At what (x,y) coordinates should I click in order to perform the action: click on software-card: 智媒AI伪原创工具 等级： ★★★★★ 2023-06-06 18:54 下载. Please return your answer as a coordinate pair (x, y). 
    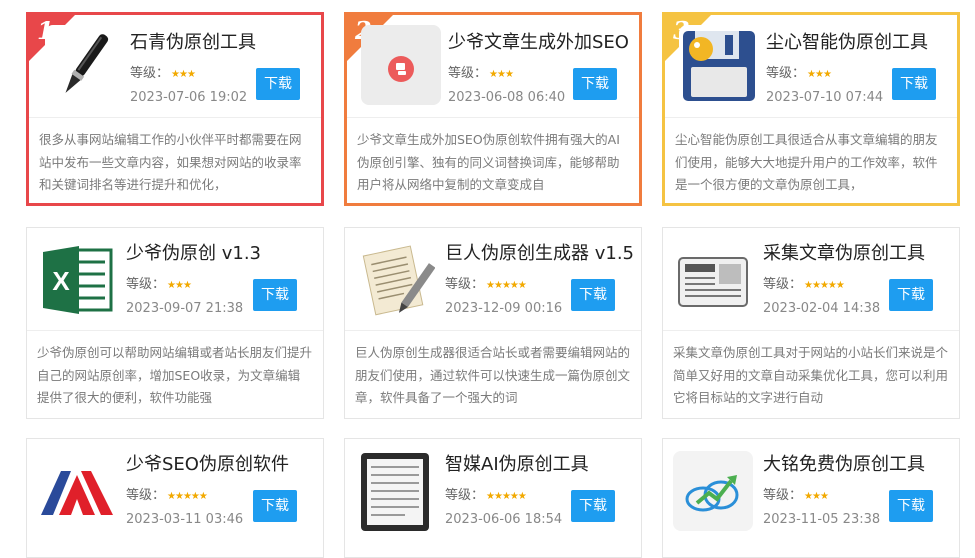
    Looking at the image, I should click on (493, 498).